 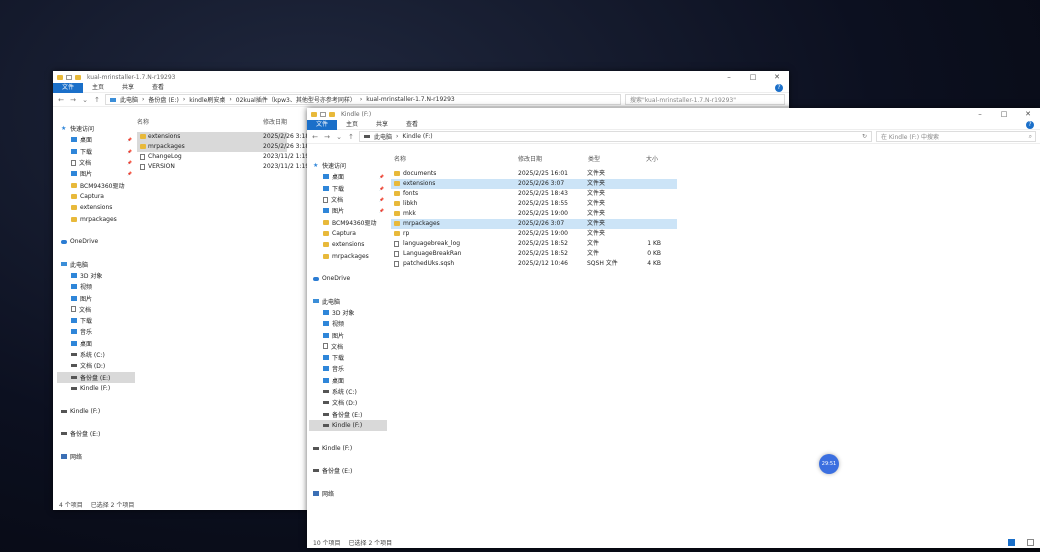 I want to click on column-header-type: 类型, so click(x=594, y=158).